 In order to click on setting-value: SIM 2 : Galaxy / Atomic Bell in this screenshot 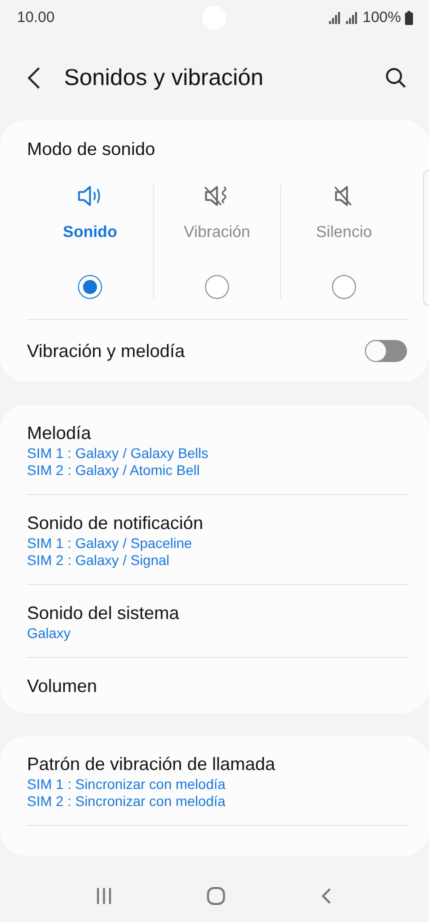, I will do `click(114, 470)`.